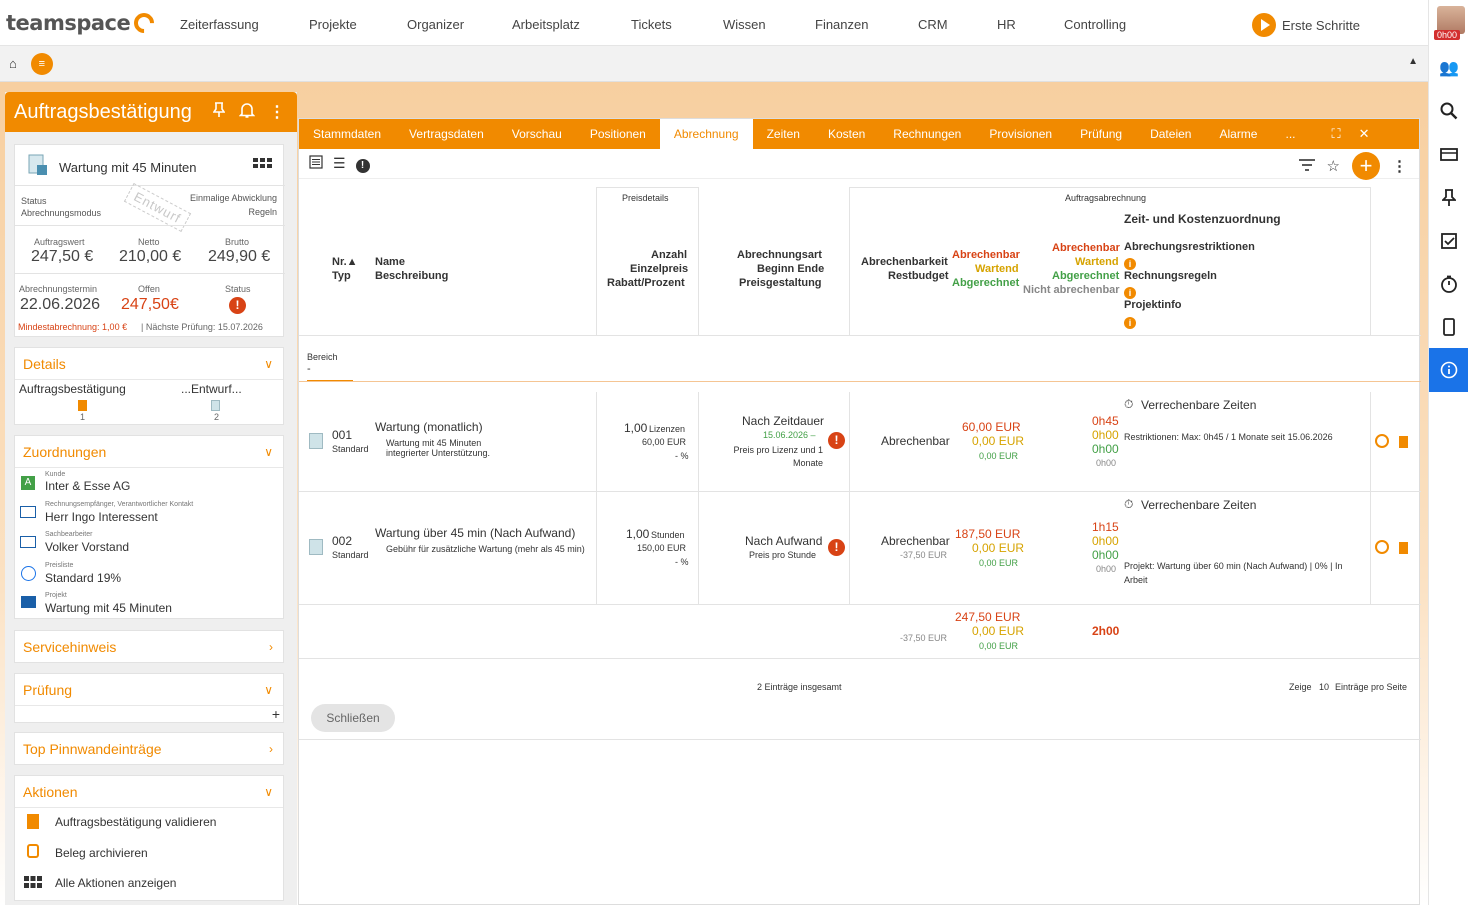 This screenshot has width=1468, height=905. I want to click on list-view-icon, so click(316, 163).